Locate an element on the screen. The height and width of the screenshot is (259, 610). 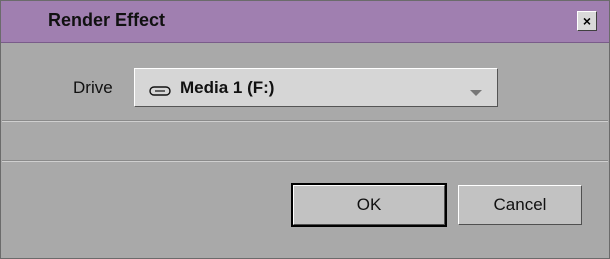
close-button: × is located at coordinates (587, 21).